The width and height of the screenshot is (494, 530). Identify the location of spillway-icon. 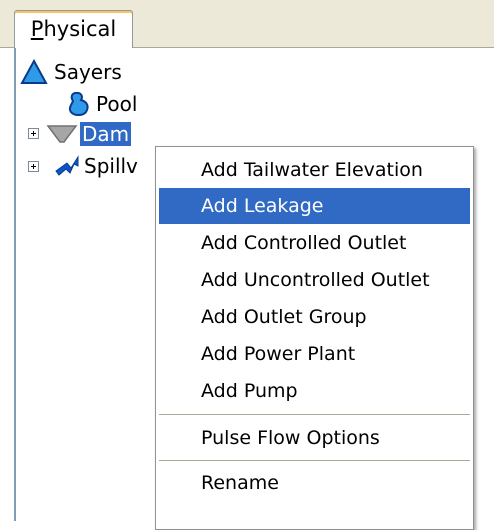
(67, 165).